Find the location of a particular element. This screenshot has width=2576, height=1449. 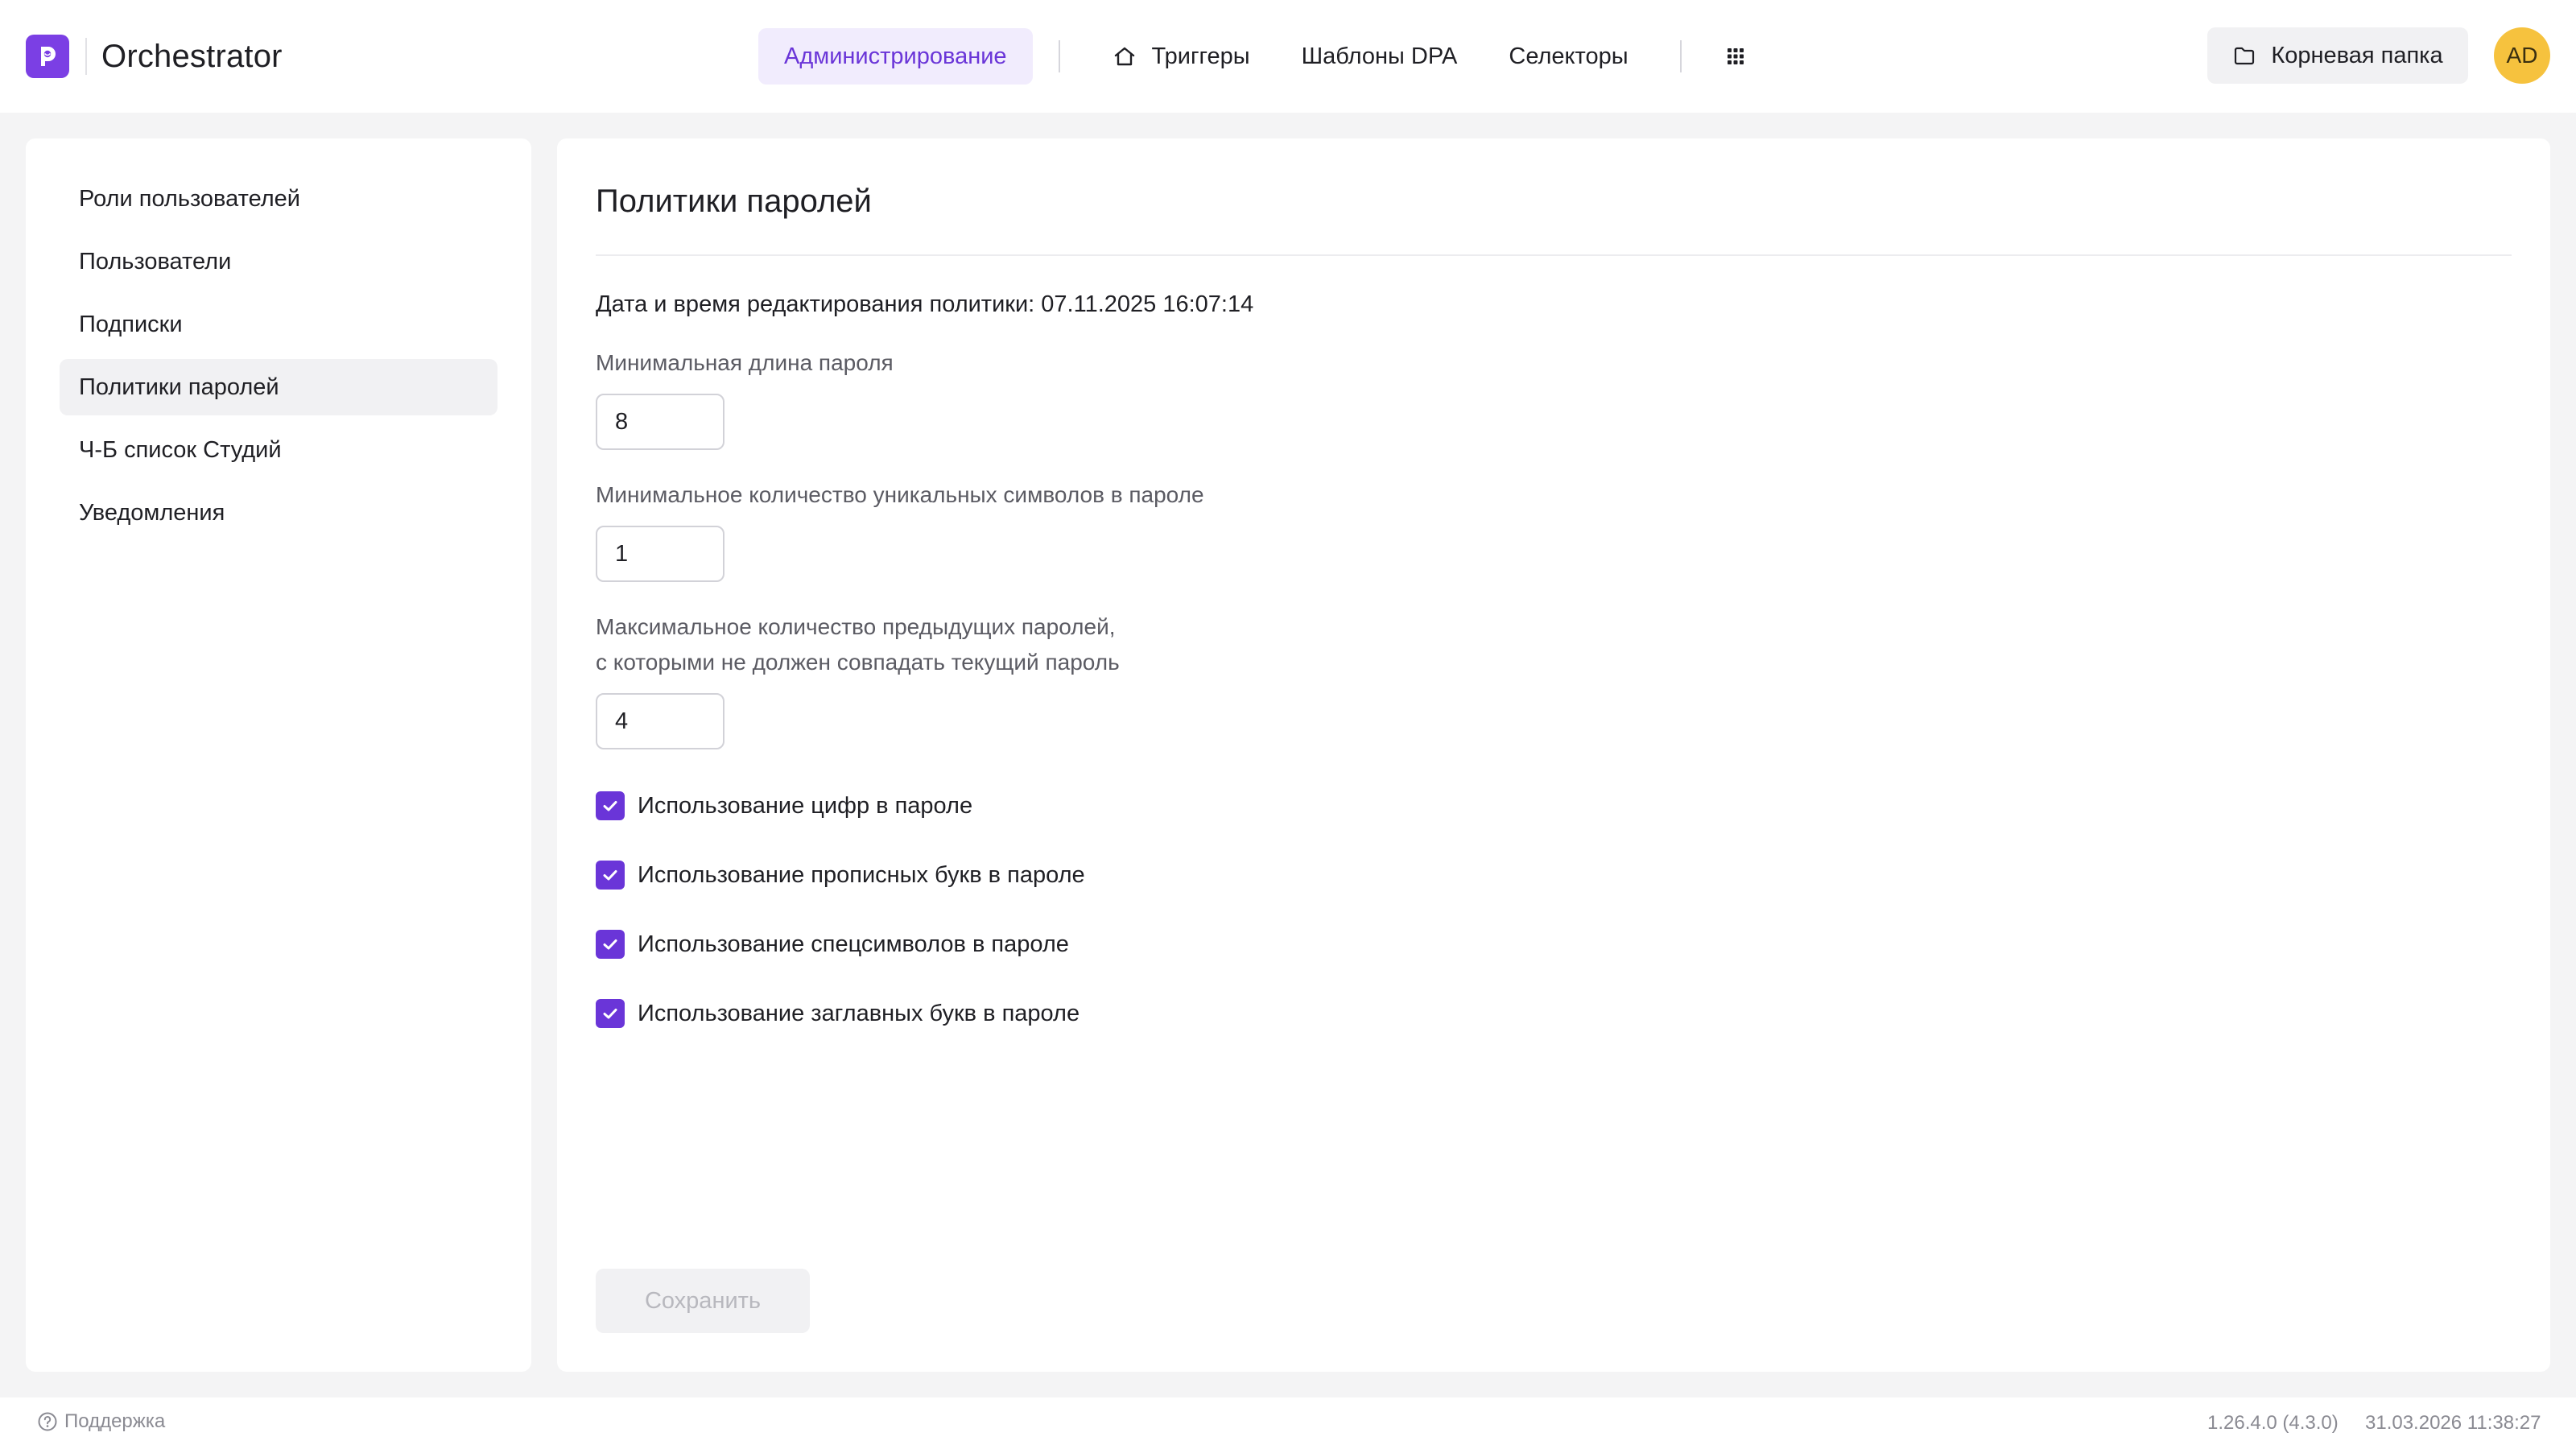

save-button: Сохранить is located at coordinates (703, 1301).